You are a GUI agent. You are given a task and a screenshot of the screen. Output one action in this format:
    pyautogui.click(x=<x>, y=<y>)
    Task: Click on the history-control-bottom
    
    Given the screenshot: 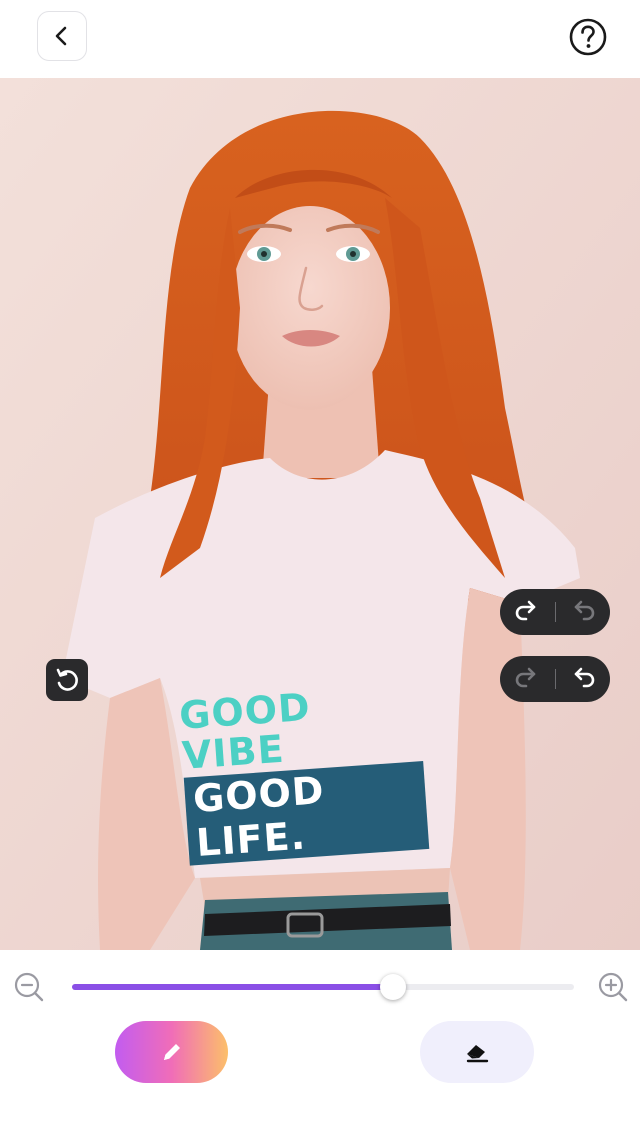 What is the action you would take?
    pyautogui.click(x=555, y=679)
    